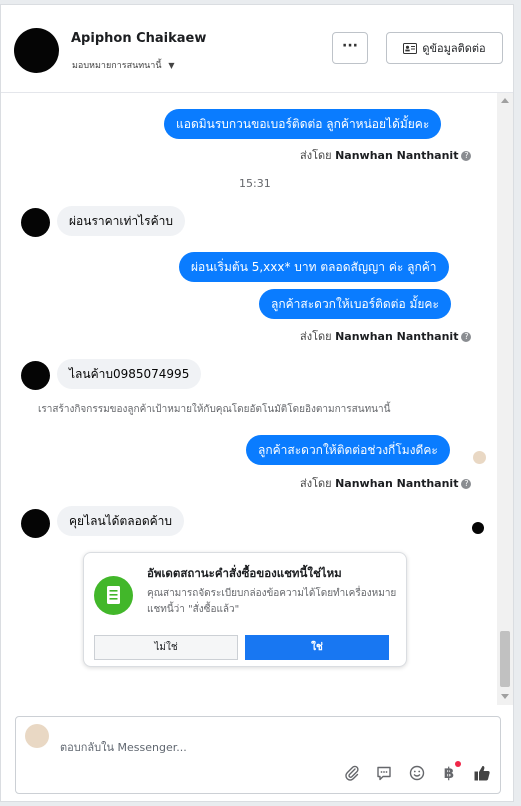  What do you see at coordinates (171, 65) in the screenshot?
I see `caret-down-icon: ▼` at bounding box center [171, 65].